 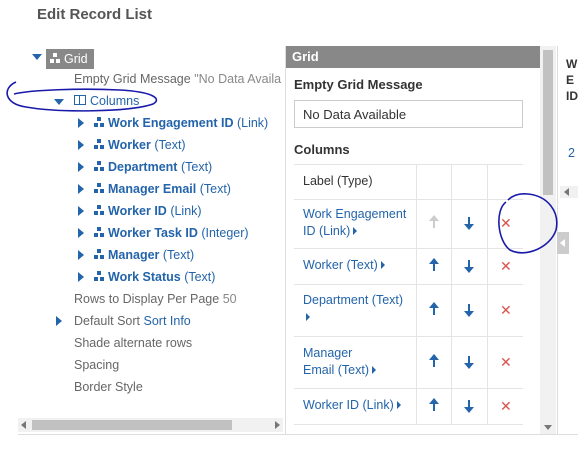 What do you see at coordinates (343, 362) in the screenshot?
I see `column-label-link: Manager Email (Text)` at bounding box center [343, 362].